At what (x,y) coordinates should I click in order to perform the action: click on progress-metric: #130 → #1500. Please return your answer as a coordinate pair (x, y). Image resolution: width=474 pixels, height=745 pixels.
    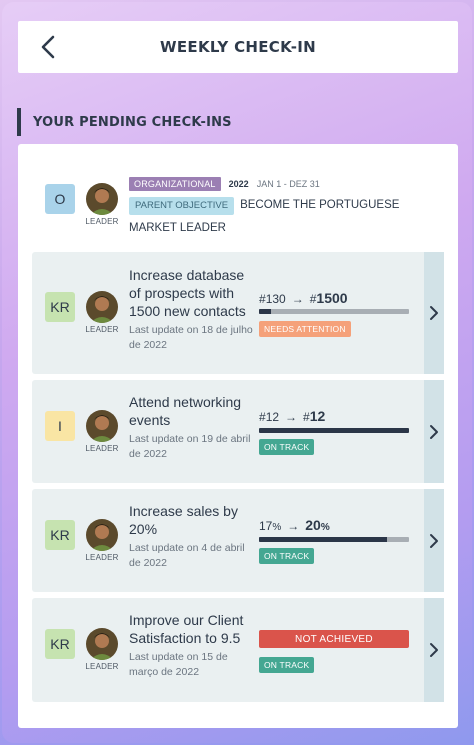
    Looking at the image, I should click on (303, 298).